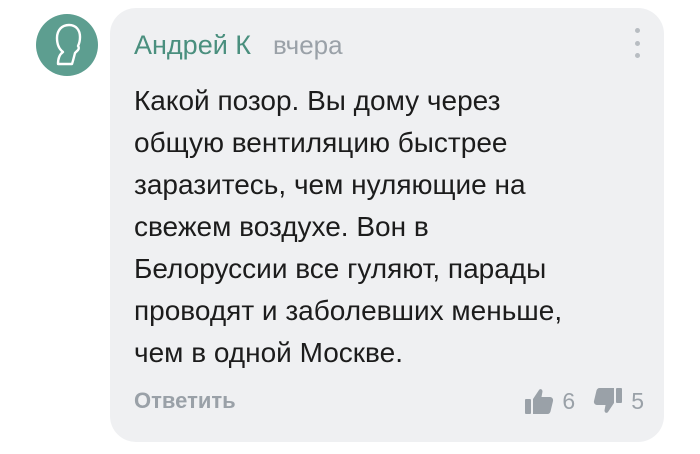 Image resolution: width=700 pixels, height=454 pixels. I want to click on more-vertical-icon, so click(637, 43).